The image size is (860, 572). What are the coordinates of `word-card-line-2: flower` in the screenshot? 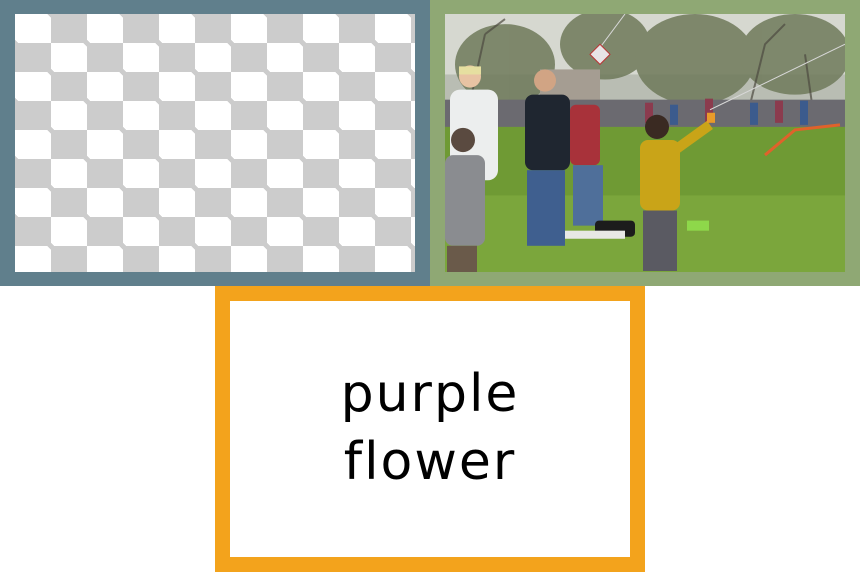 It's located at (430, 462).